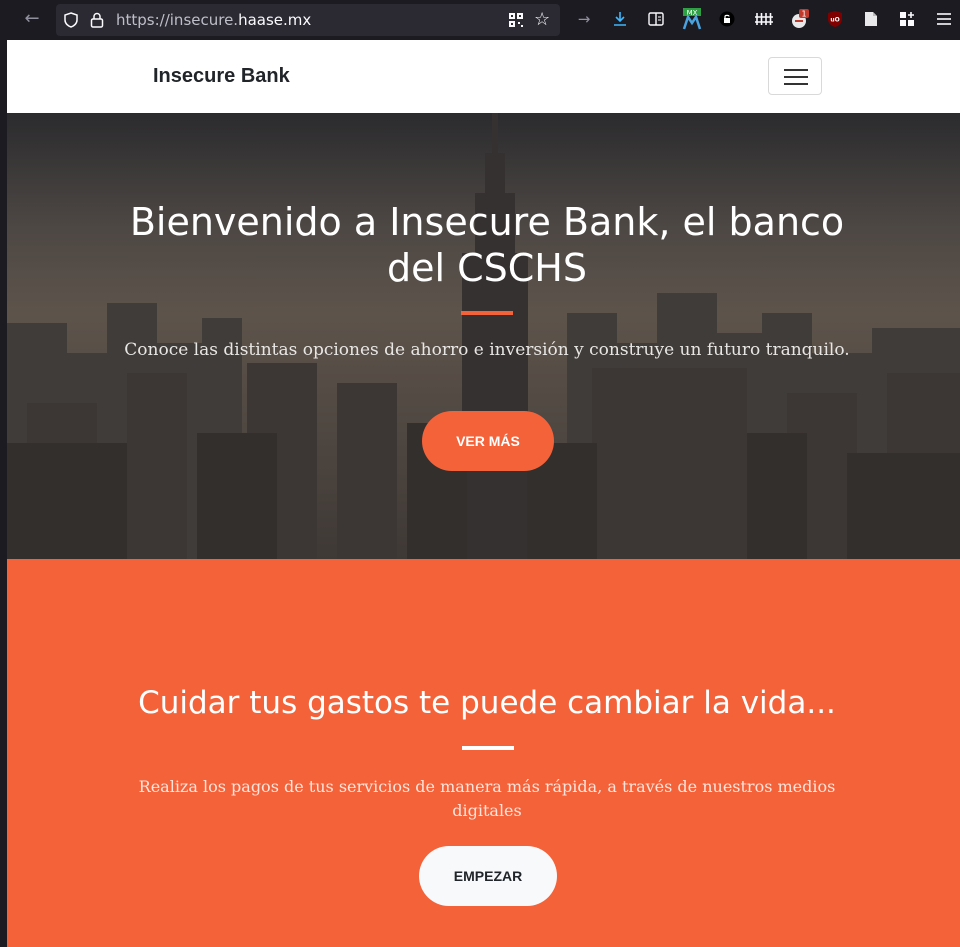 The image size is (960, 947). What do you see at coordinates (803, 14) in the screenshot?
I see `svg-text: 1` at bounding box center [803, 14].